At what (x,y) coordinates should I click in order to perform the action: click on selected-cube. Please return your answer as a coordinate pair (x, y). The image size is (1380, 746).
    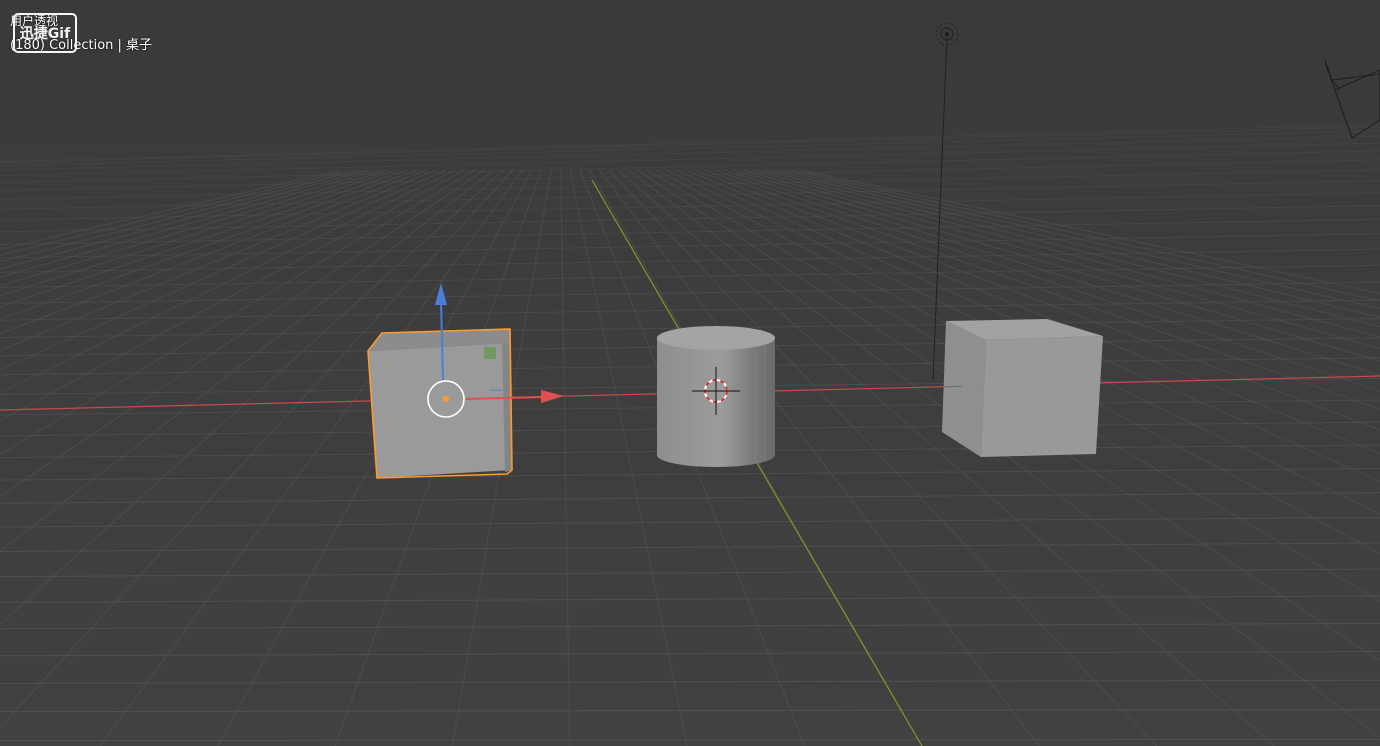
    Looking at the image, I should click on (440, 403).